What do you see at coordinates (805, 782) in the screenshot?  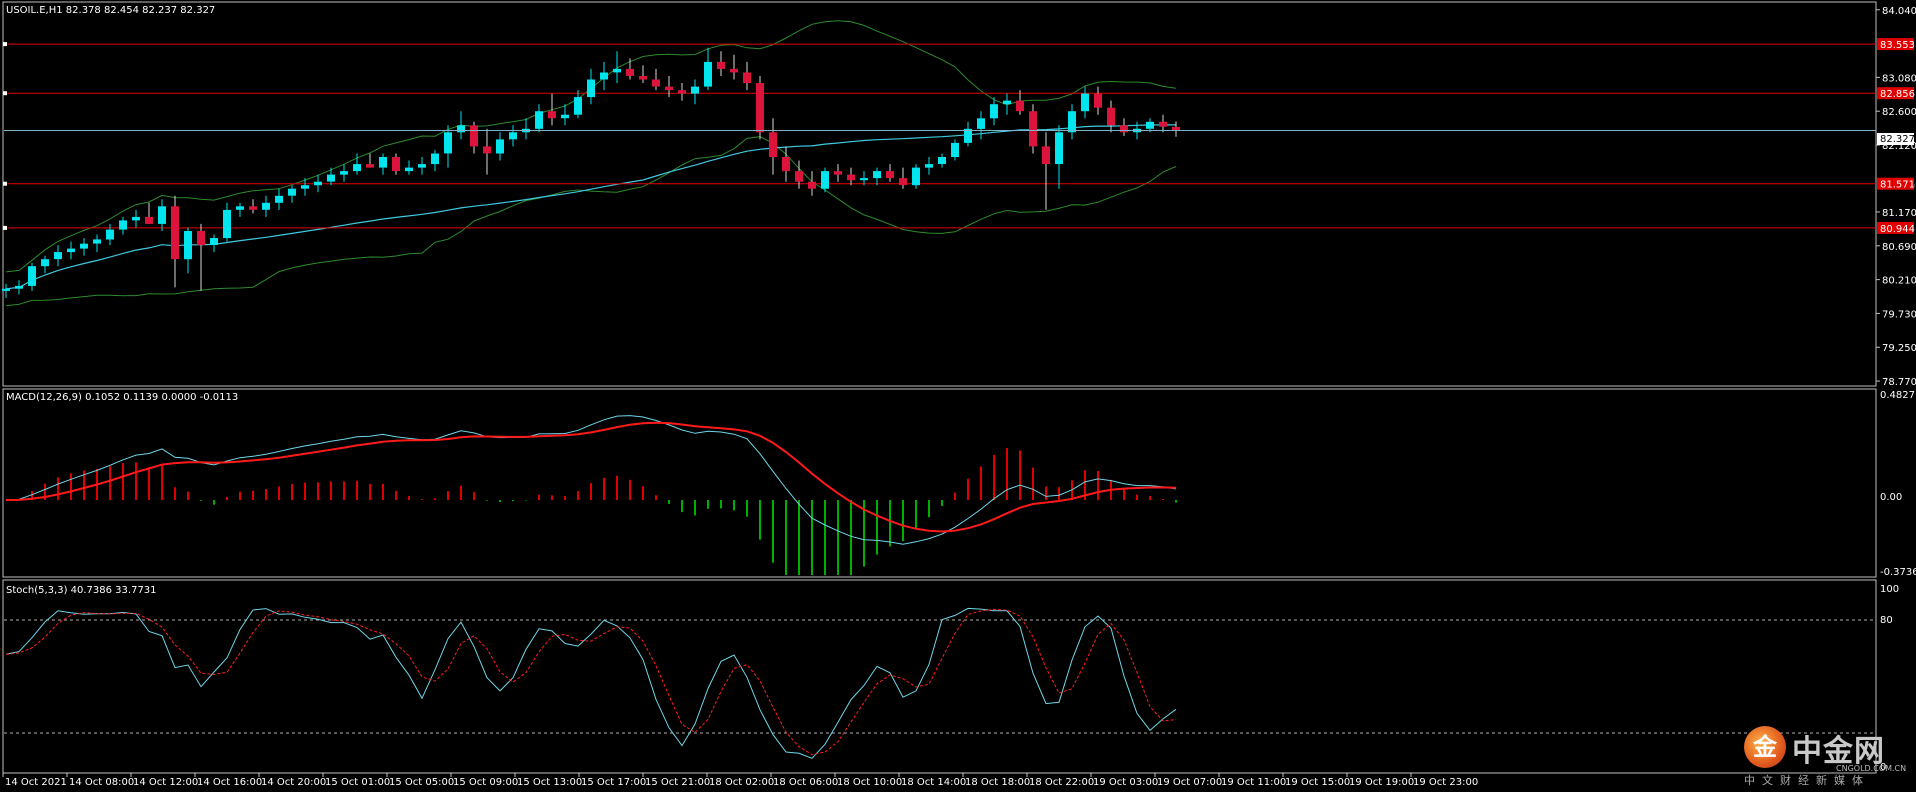 I see `time-tick-label: 18 Oct 06:00` at bounding box center [805, 782].